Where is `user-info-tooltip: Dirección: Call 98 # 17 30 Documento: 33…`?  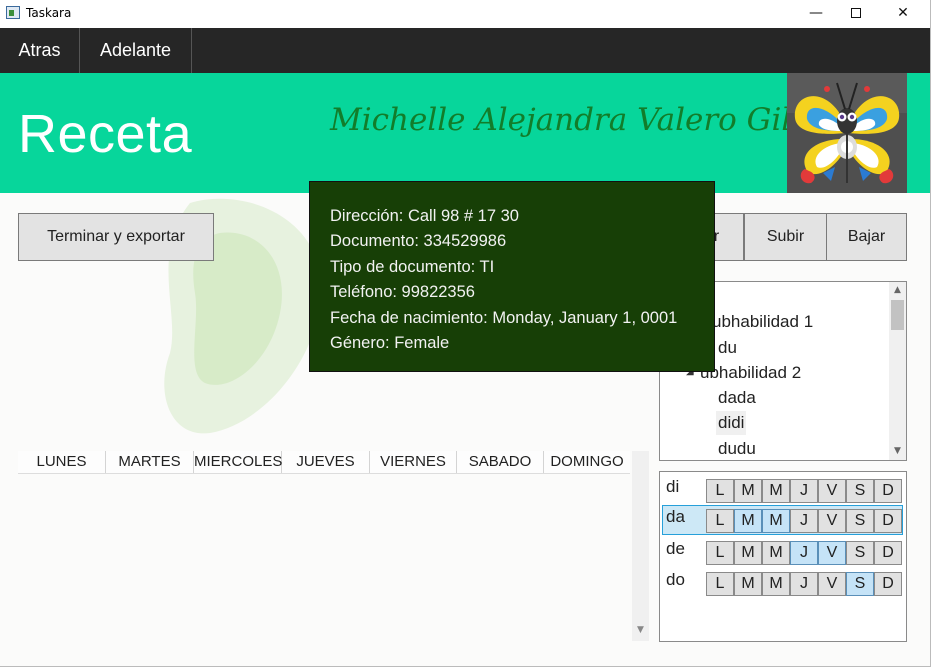 user-info-tooltip: Dirección: Call 98 # 17 30 Documento: 33… is located at coordinates (512, 276).